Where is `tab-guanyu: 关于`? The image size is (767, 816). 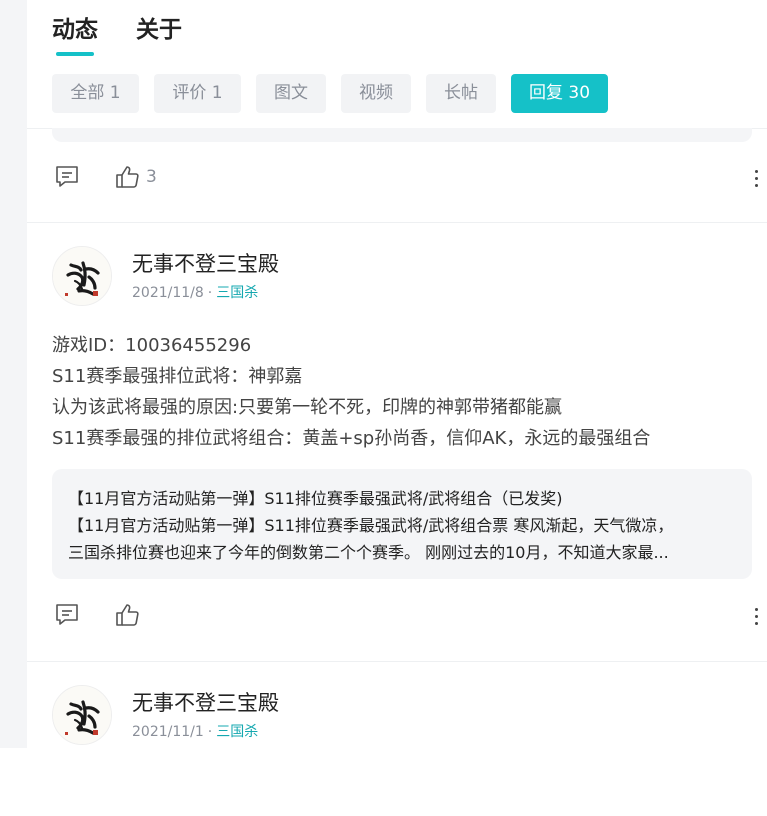 tab-guanyu: 关于 is located at coordinates (159, 27).